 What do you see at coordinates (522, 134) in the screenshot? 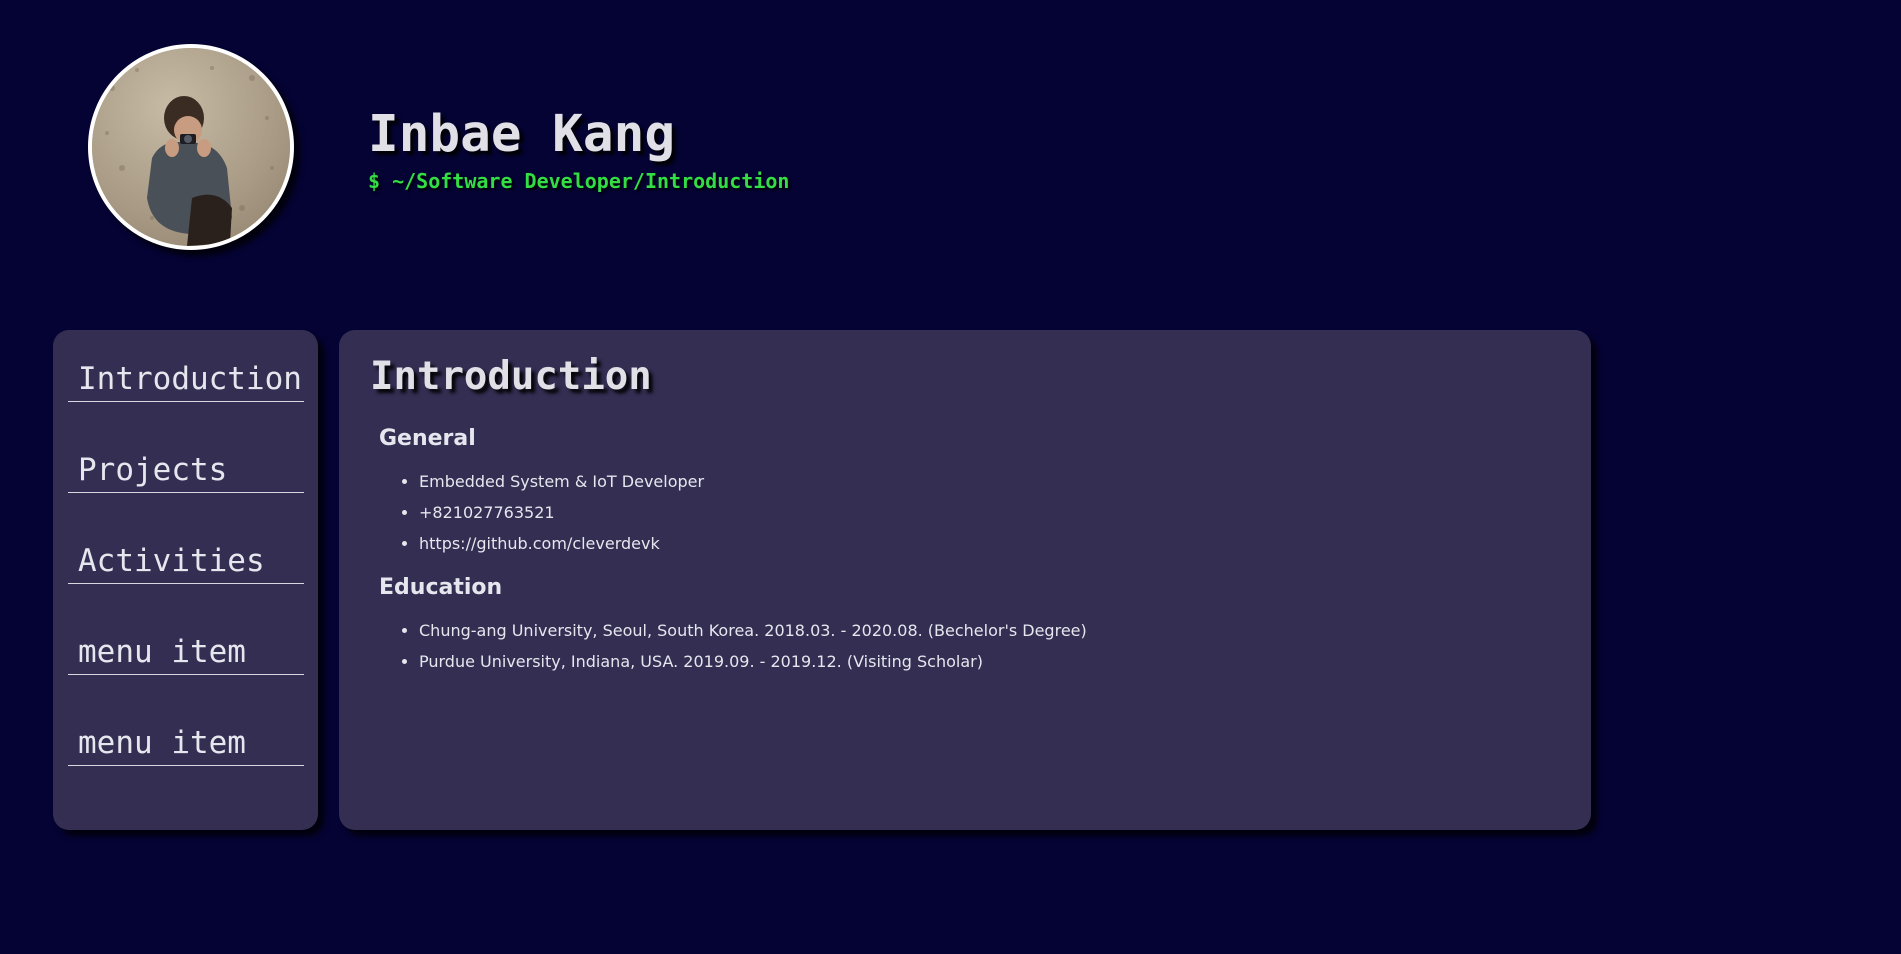
I see `profile-name: Inbae Kang` at bounding box center [522, 134].